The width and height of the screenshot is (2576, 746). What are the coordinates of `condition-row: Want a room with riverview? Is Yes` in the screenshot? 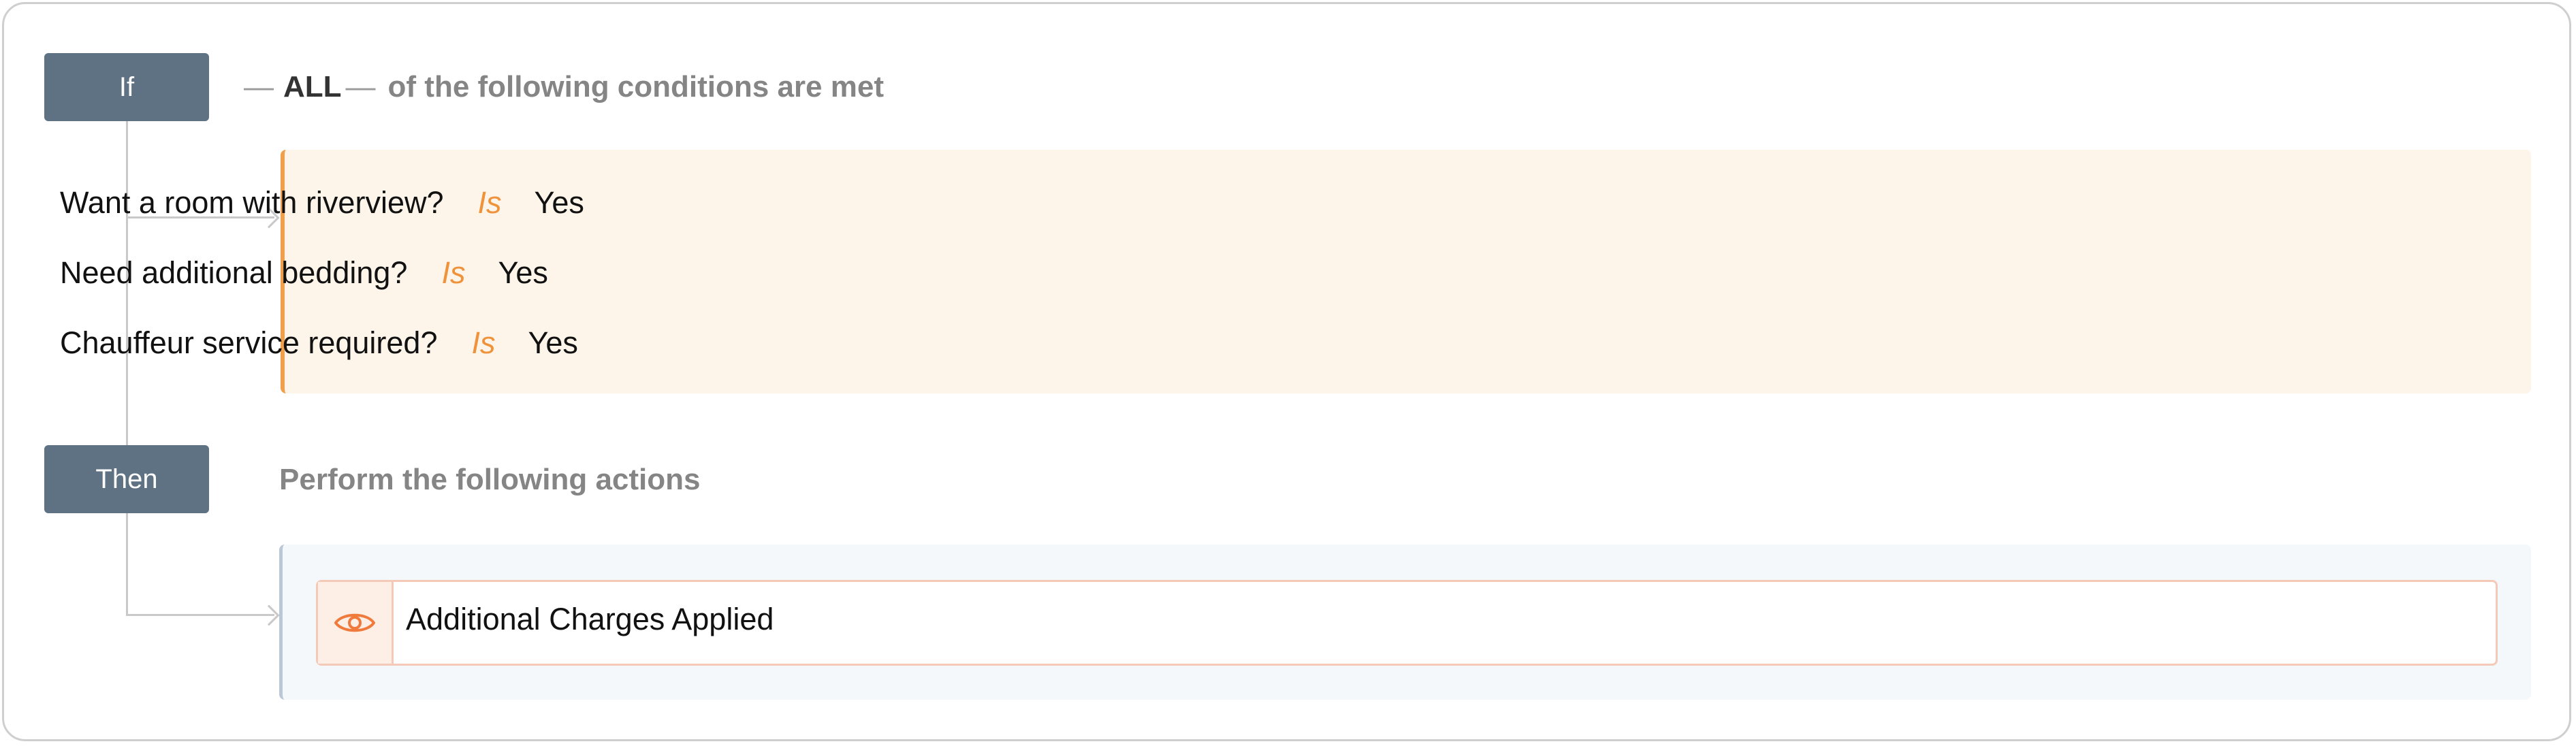 It's located at (322, 203).